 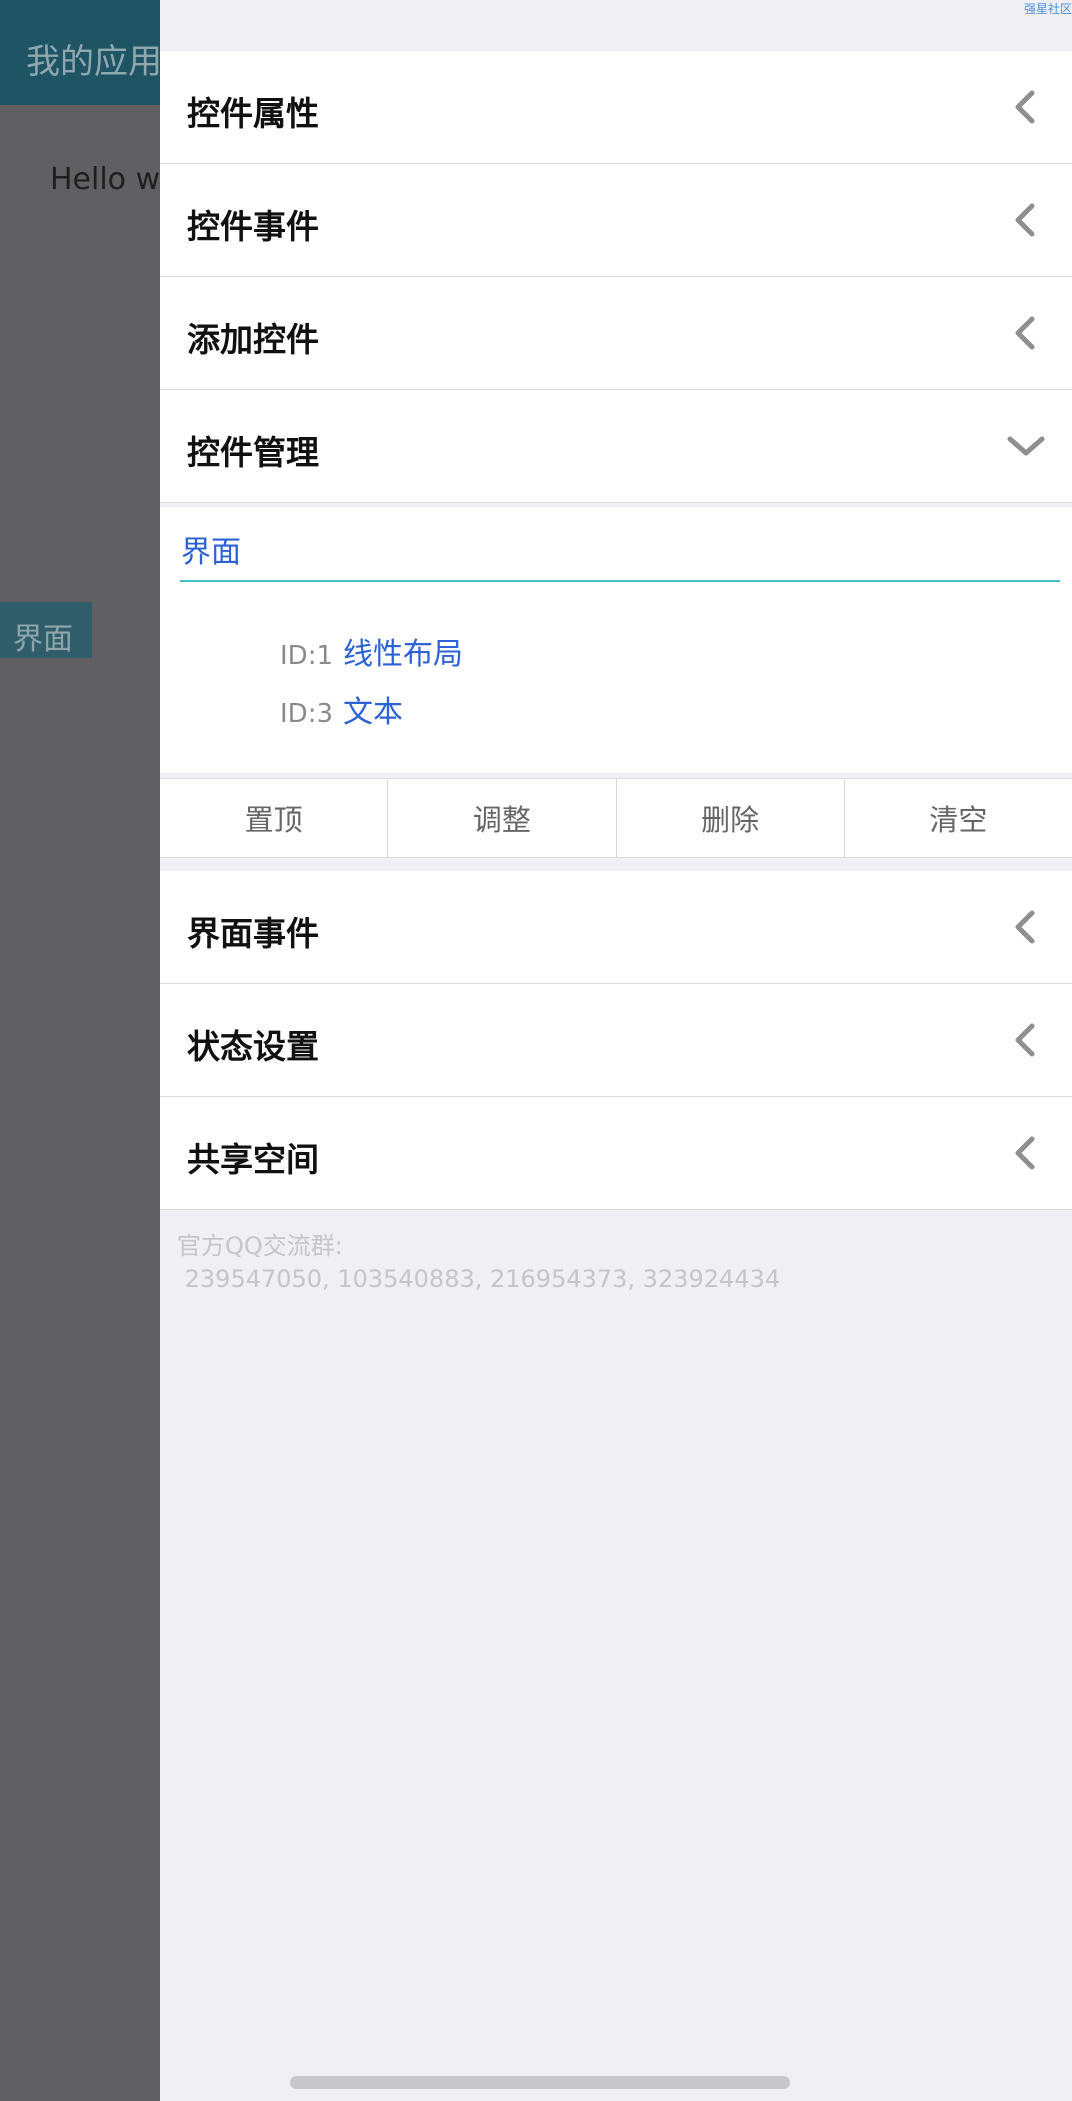 I want to click on clear-button: 清空, so click(x=958, y=818).